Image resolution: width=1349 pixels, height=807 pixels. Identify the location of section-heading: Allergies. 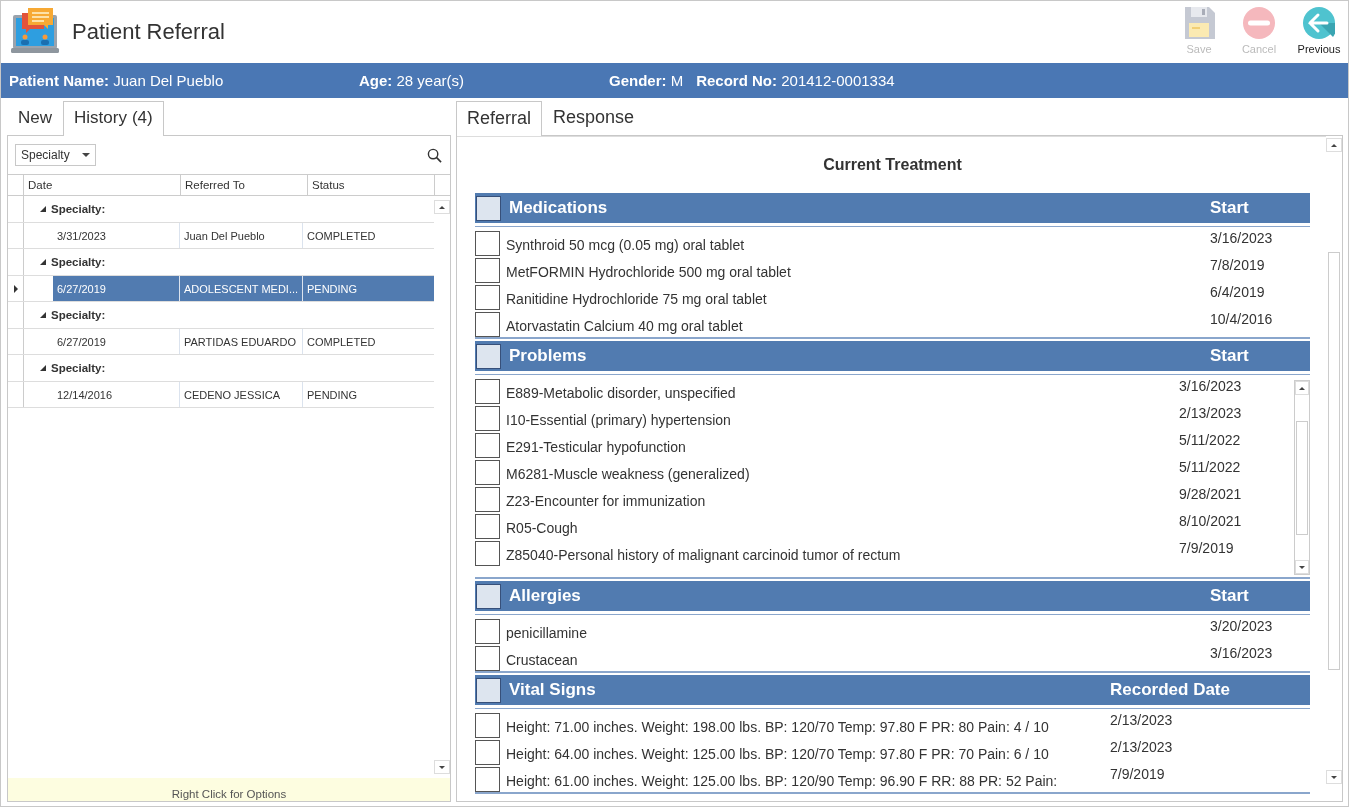
(545, 596).